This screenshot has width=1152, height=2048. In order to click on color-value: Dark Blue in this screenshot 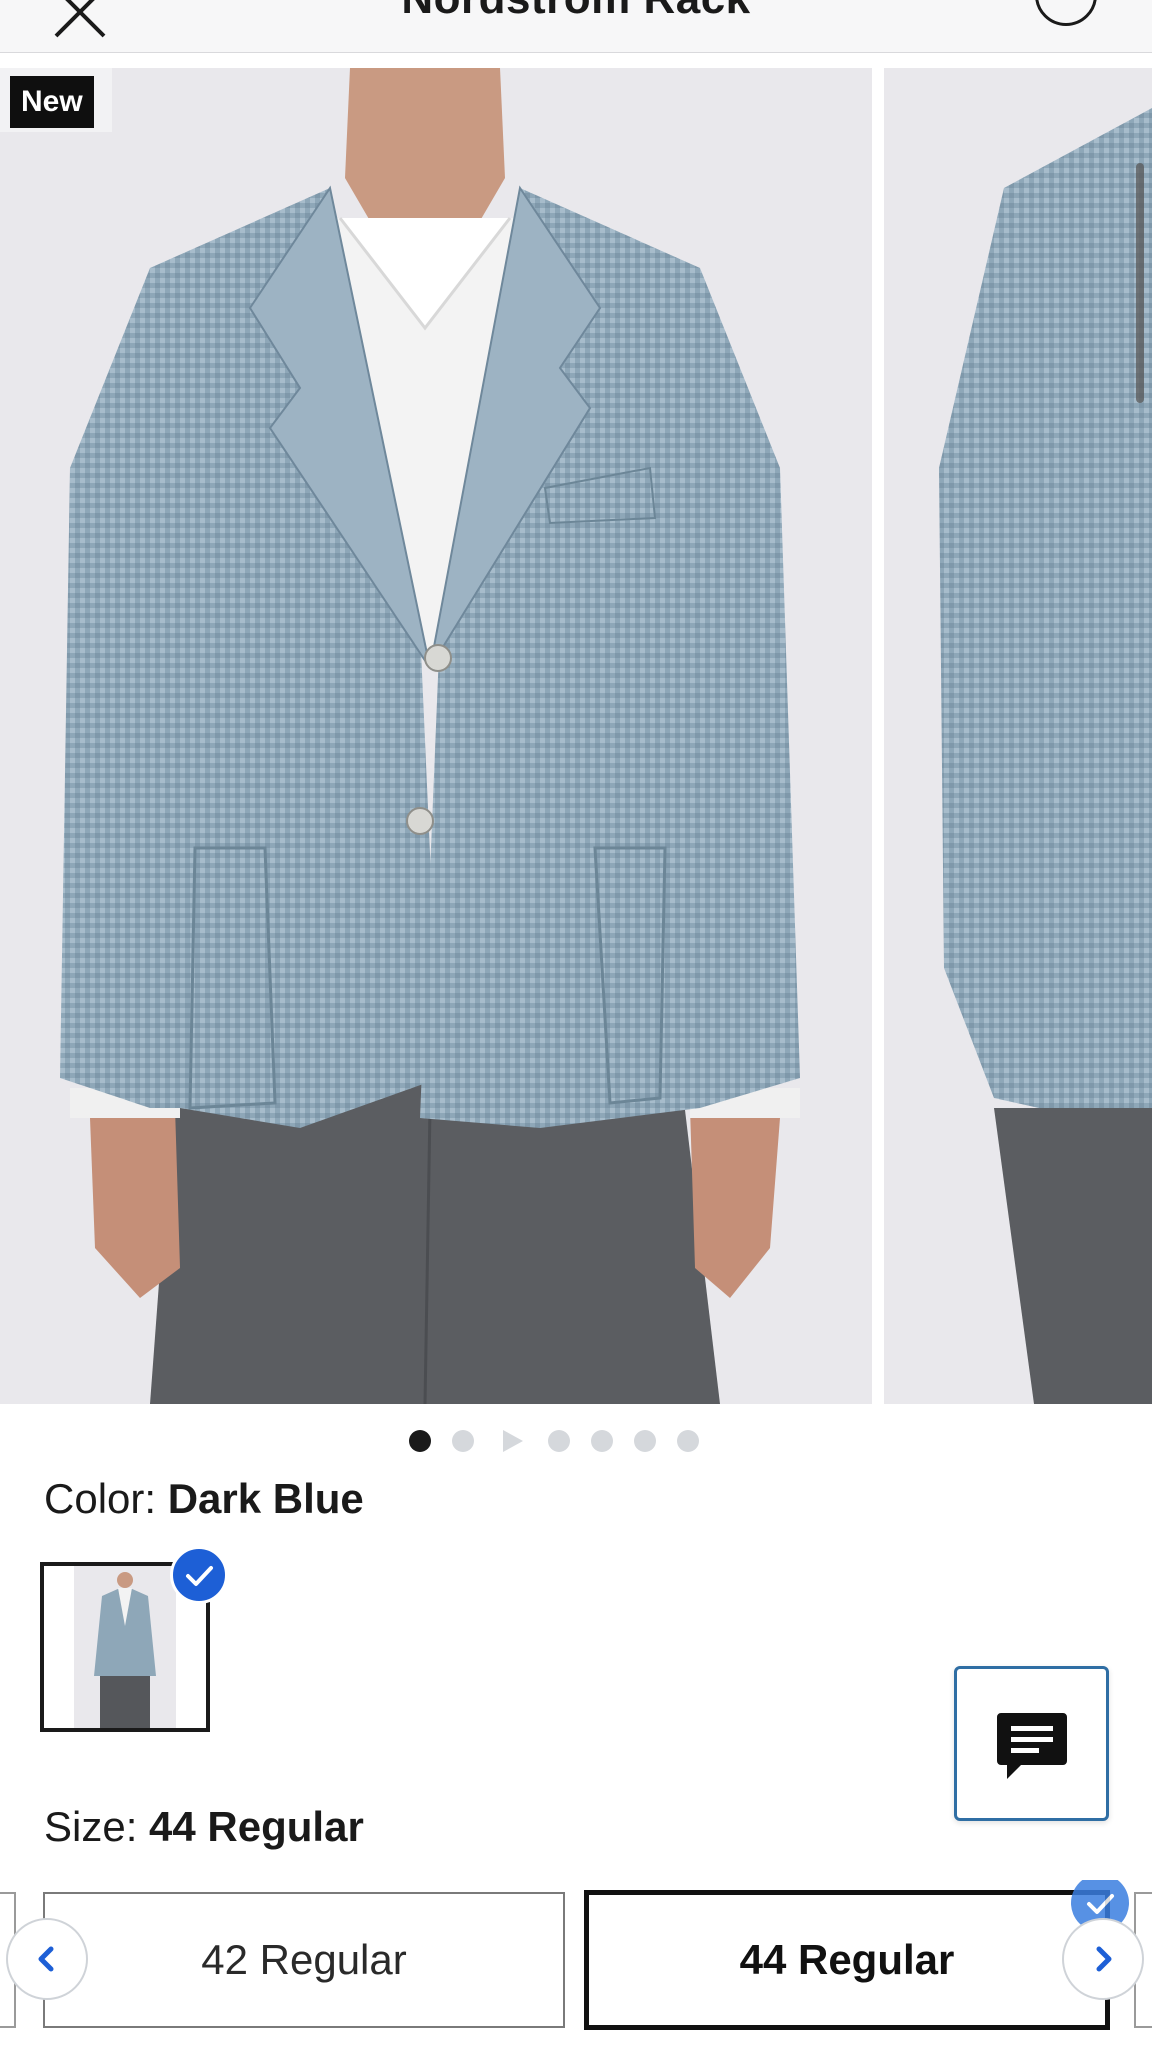, I will do `click(265, 1498)`.